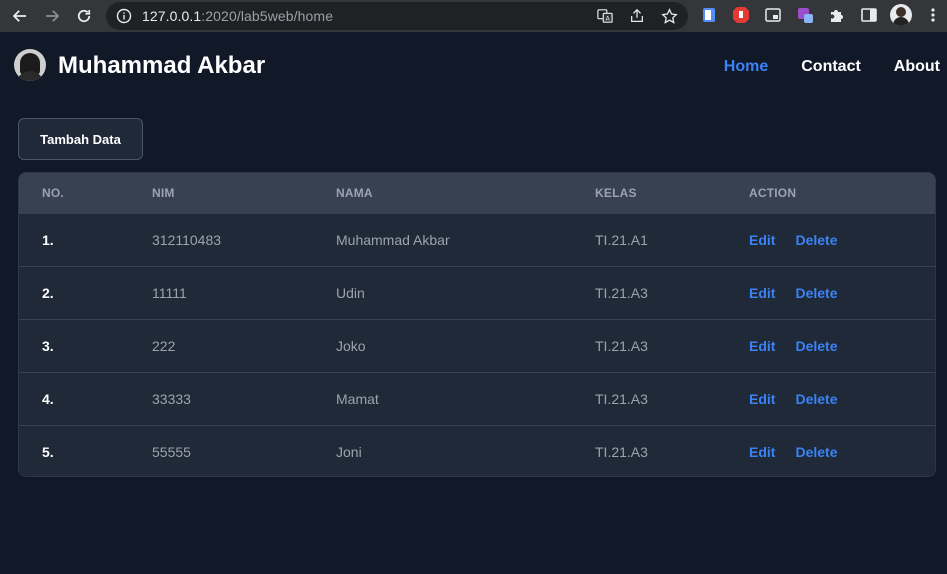  I want to click on table-row: 2. 11111 Udin TI.21.A3 Edit Delete, so click(477, 292).